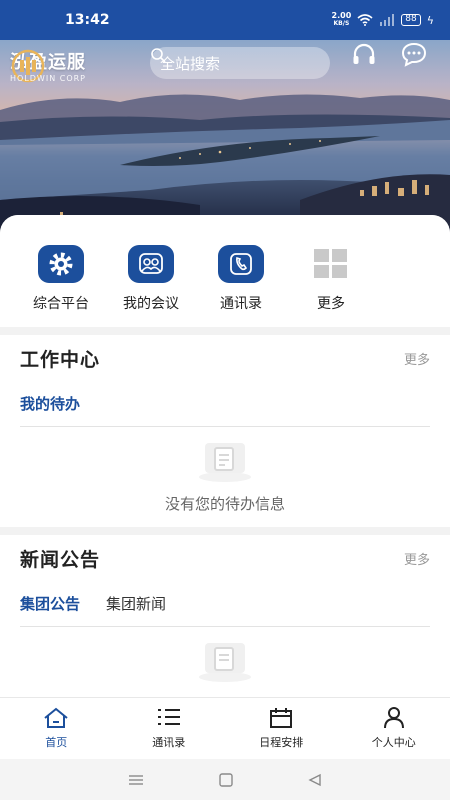 Image resolution: width=450 pixels, height=800 pixels. I want to click on charging-icon: ϟ, so click(430, 20).